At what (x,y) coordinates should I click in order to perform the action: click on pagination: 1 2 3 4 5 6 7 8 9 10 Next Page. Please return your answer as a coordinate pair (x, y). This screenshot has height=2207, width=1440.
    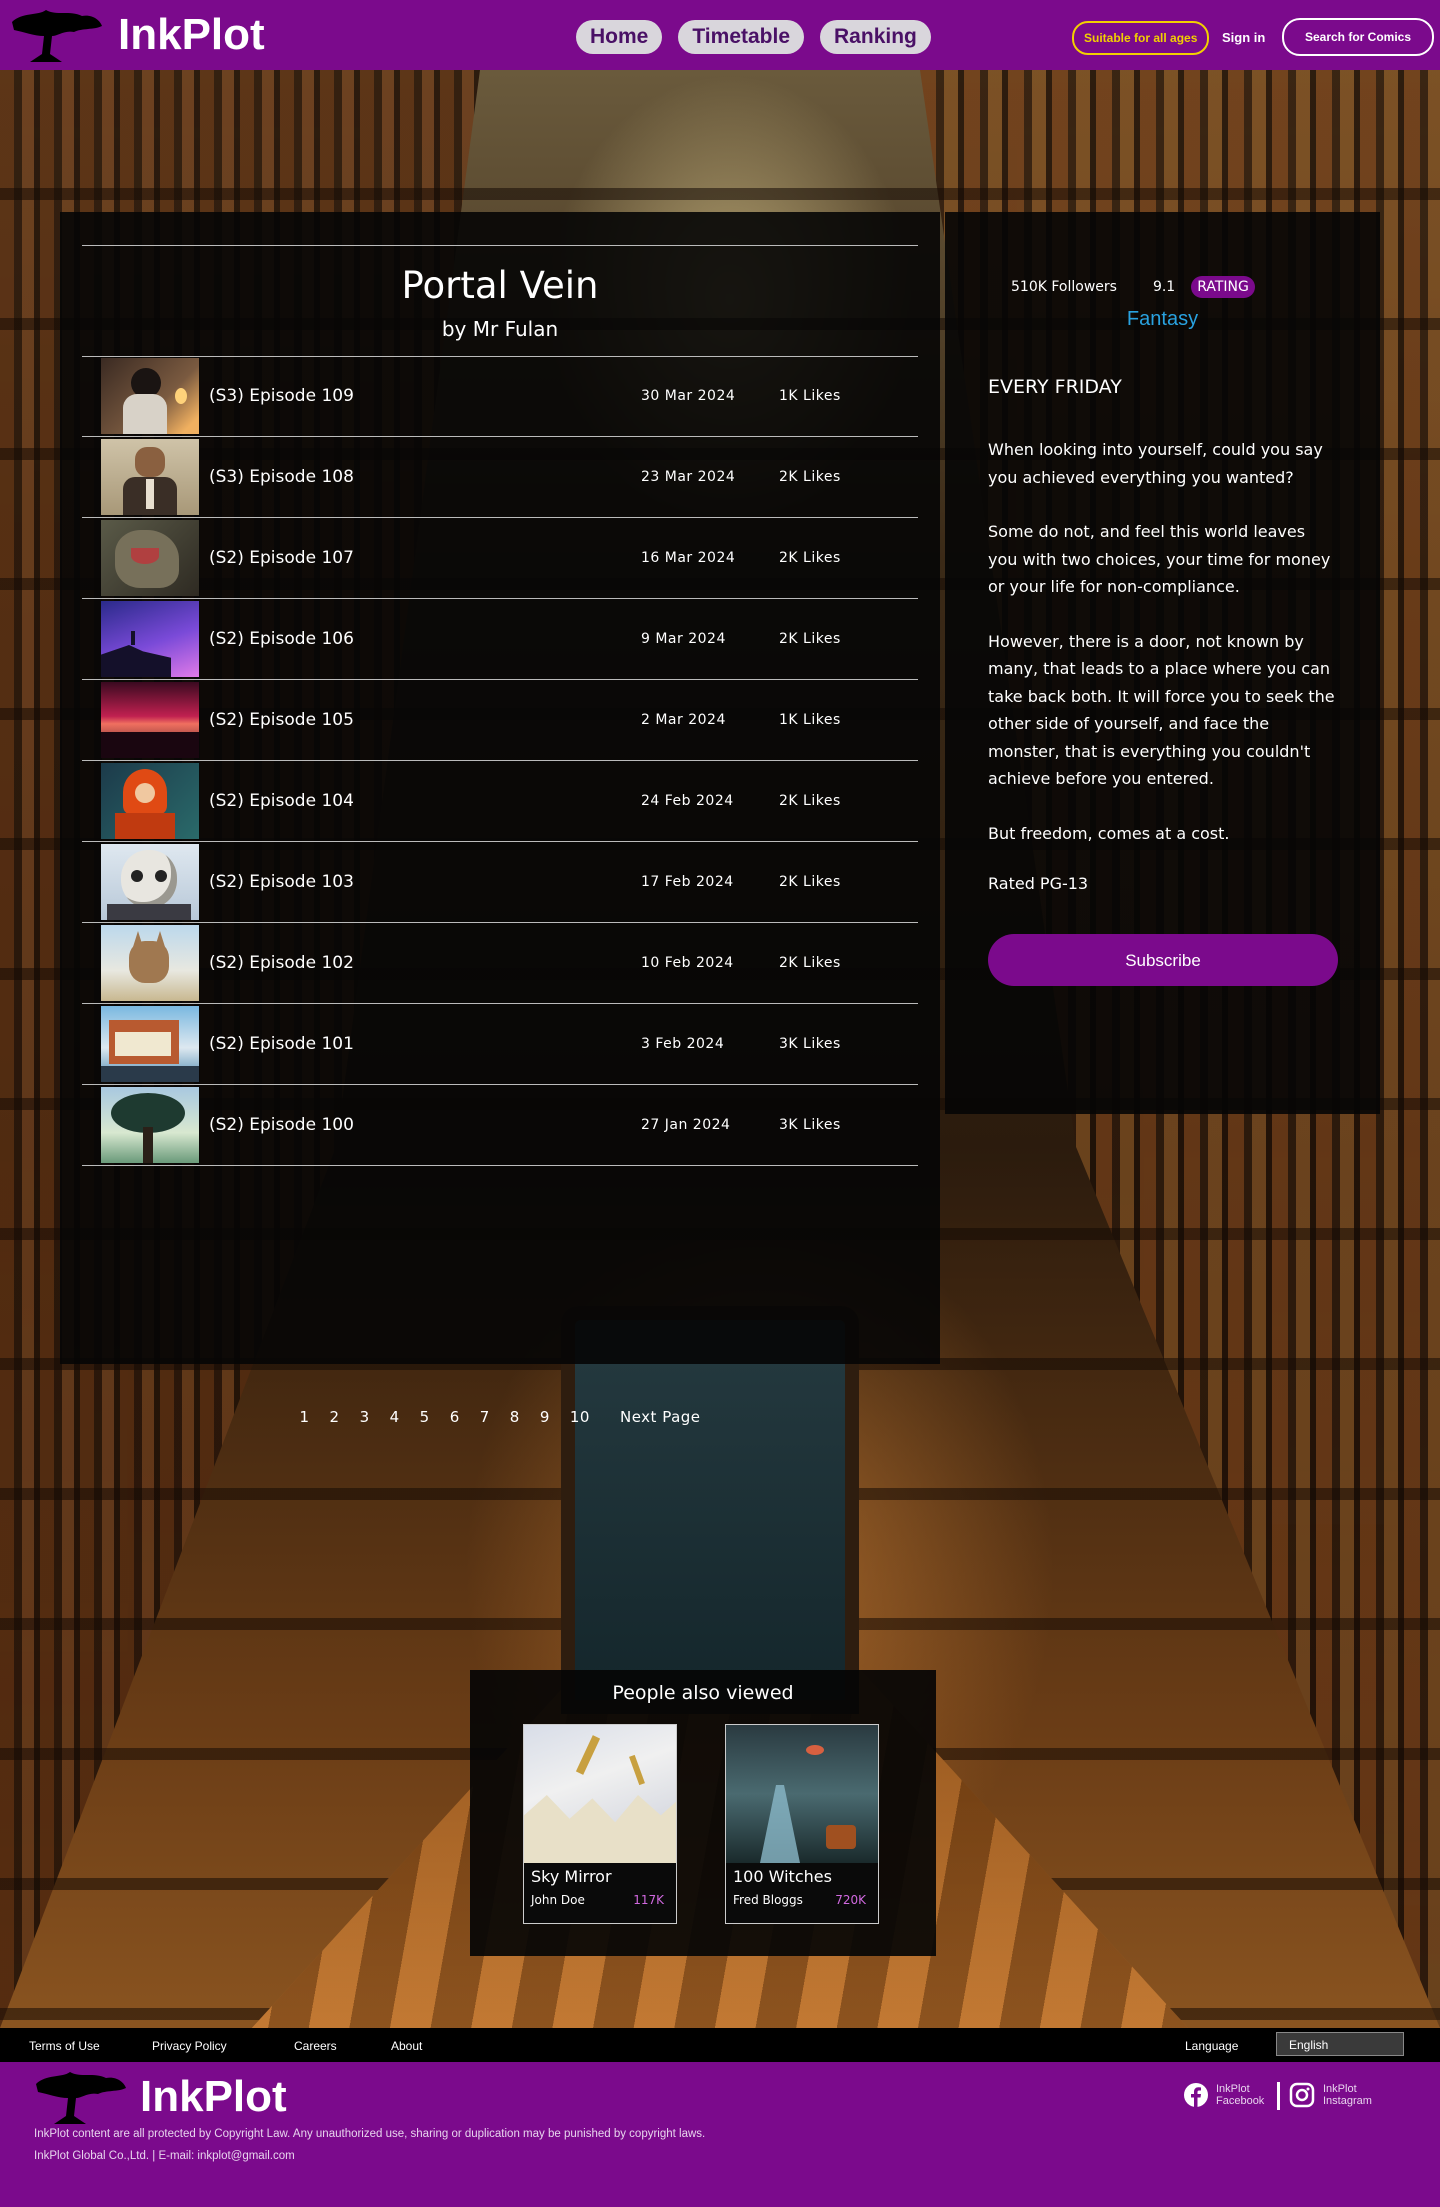
    Looking at the image, I should click on (500, 1417).